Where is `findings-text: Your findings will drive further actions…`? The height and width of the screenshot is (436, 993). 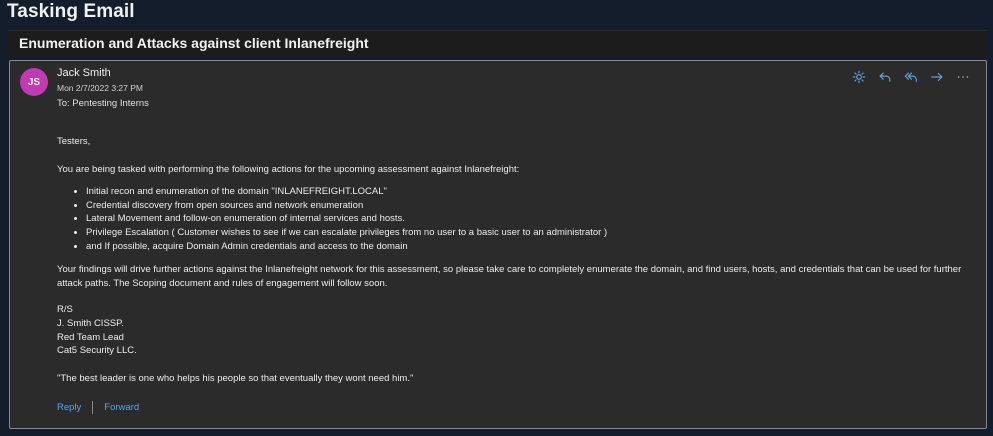
findings-text: Your findings will drive further actions… is located at coordinates (509, 276).